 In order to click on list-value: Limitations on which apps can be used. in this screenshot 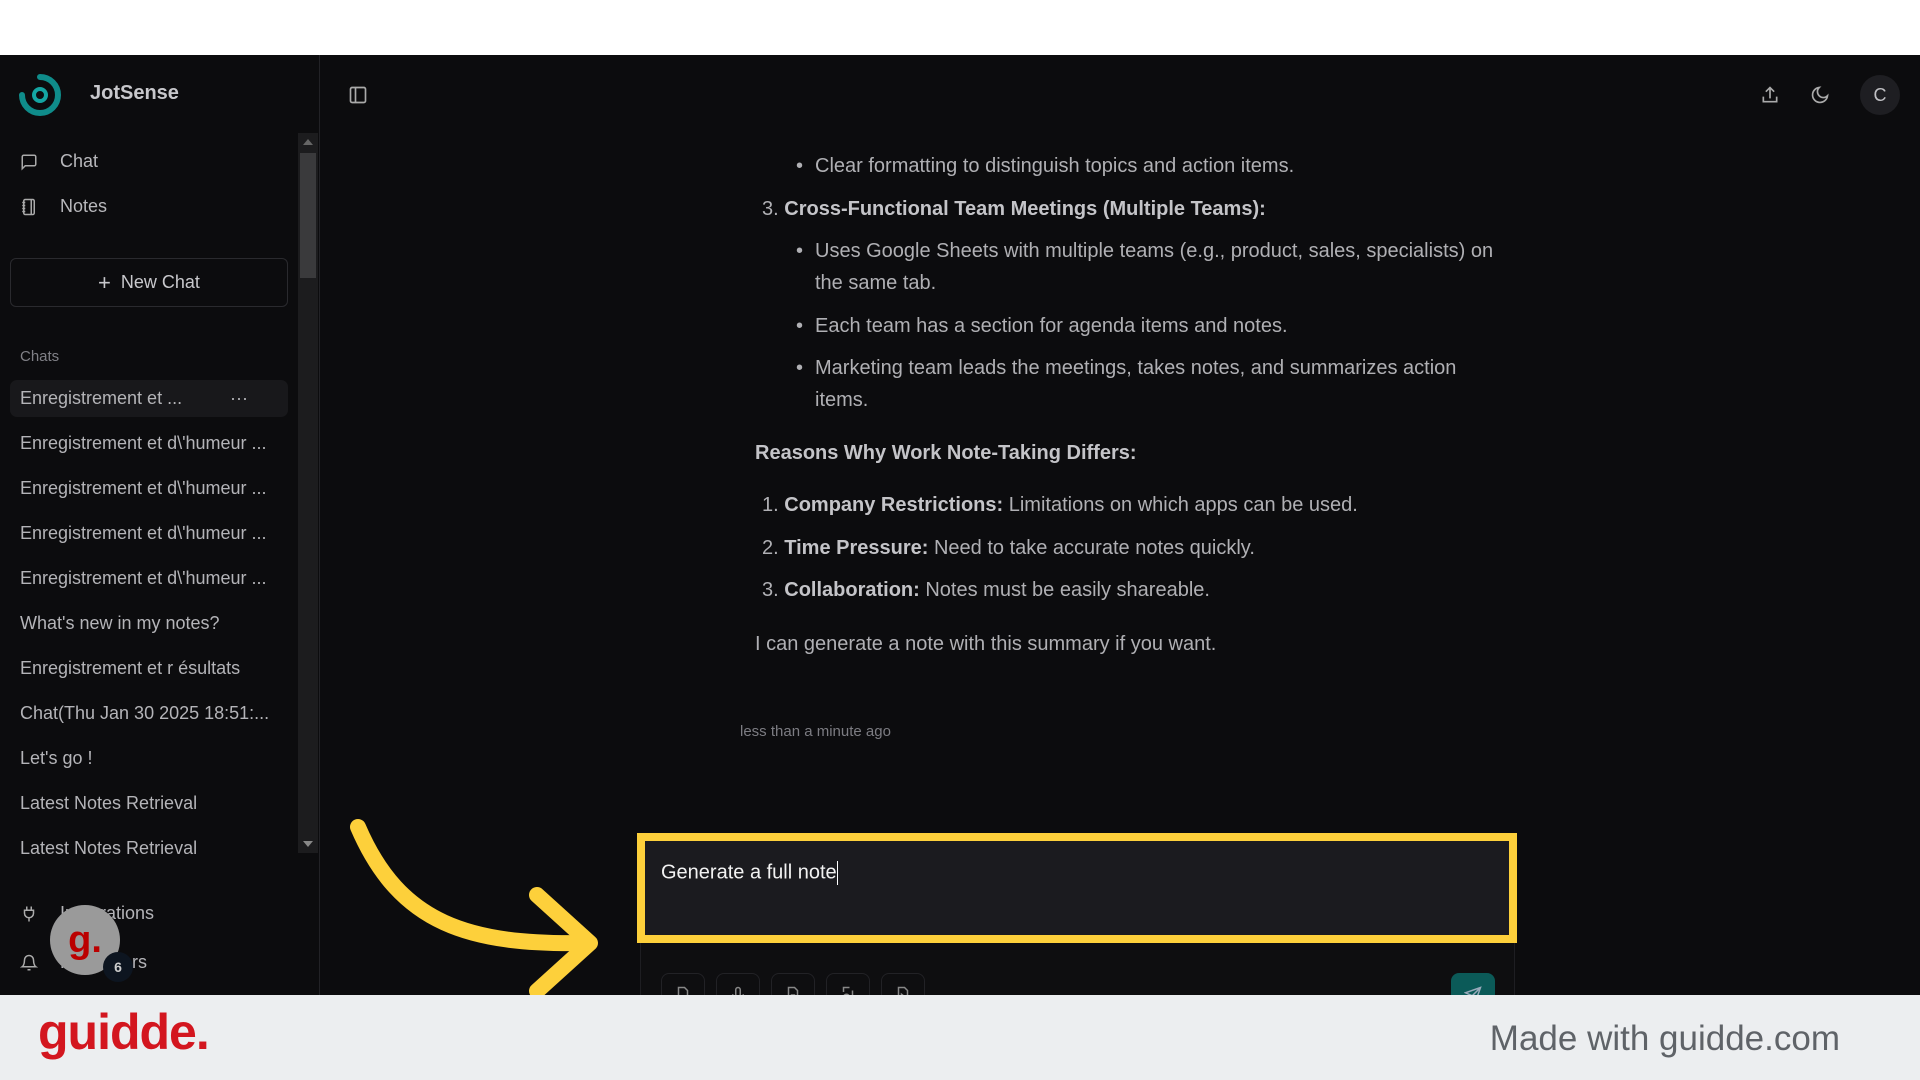, I will do `click(1180, 505)`.